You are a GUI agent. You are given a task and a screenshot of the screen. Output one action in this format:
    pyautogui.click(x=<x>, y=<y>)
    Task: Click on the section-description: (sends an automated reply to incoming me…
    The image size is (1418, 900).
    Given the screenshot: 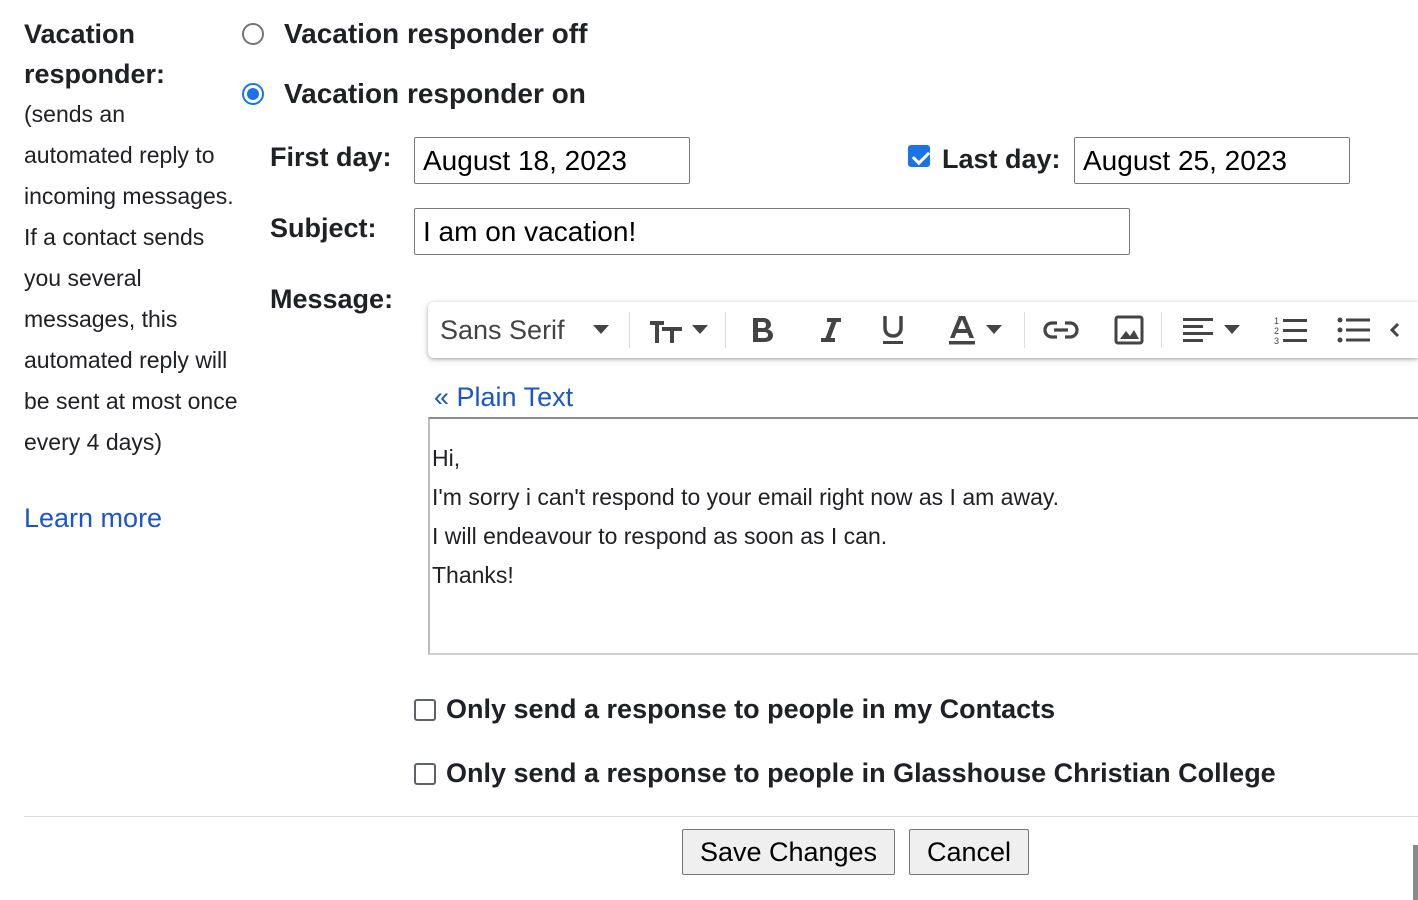 What is the action you would take?
    pyautogui.click(x=131, y=278)
    